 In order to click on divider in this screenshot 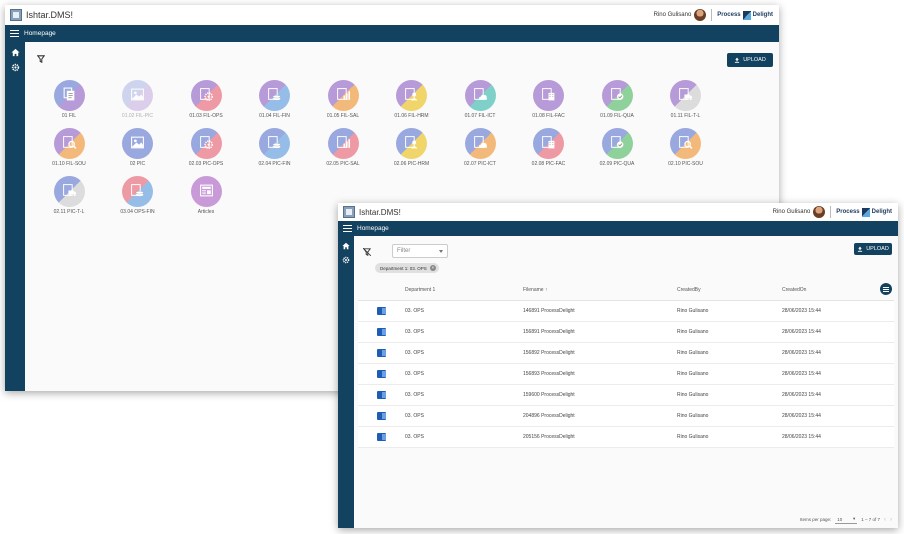, I will do `click(712, 15)`.